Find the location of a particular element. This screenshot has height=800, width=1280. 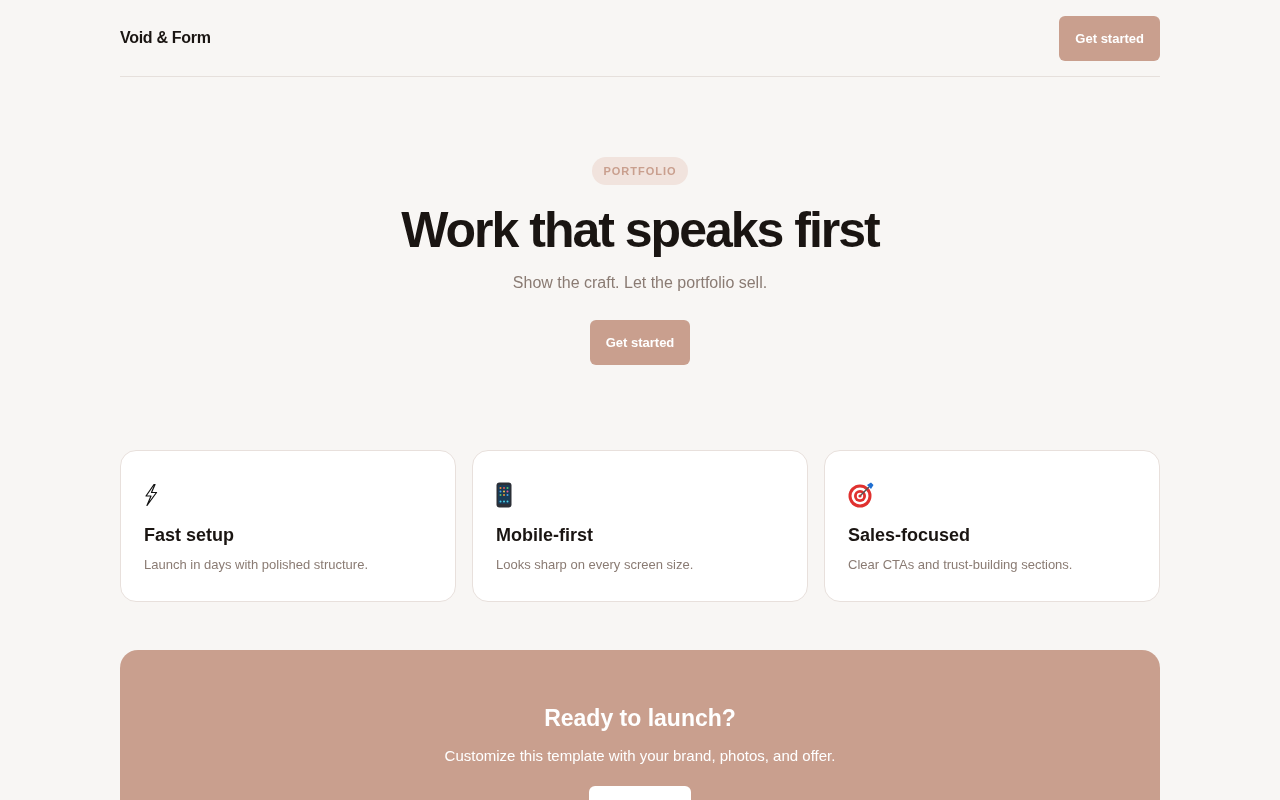

feature-description: Launch in days with polished structure. is located at coordinates (256, 565).